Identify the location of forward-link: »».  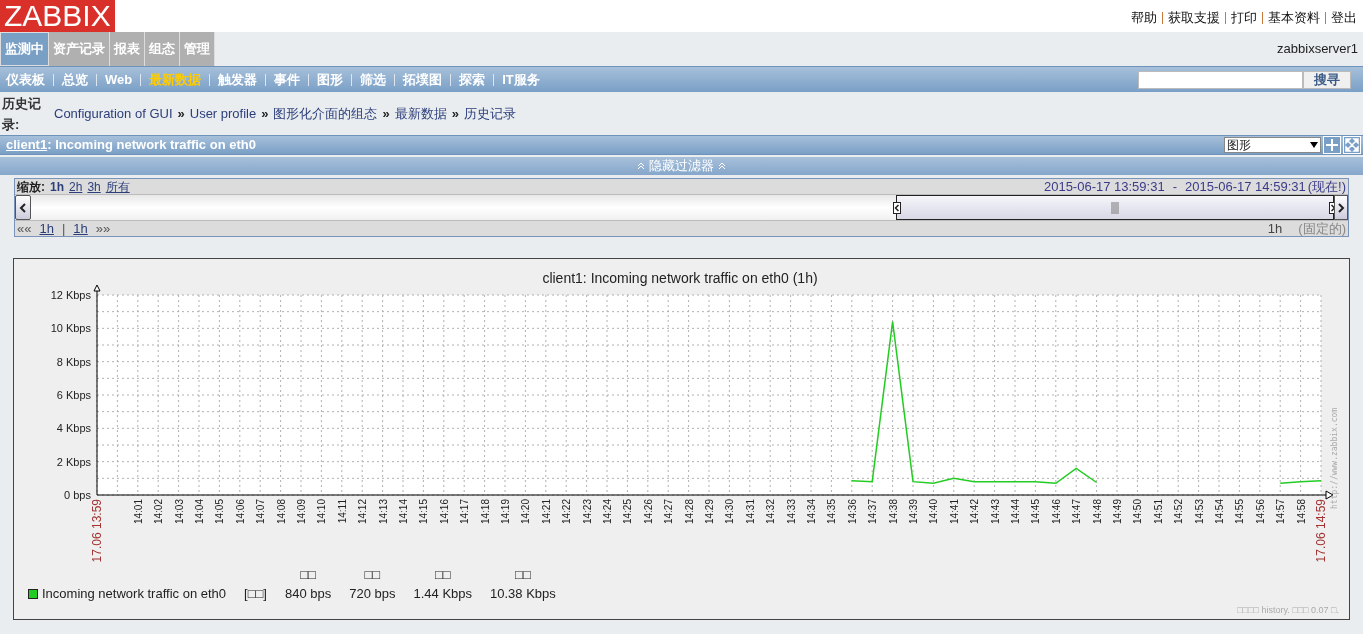
(103, 228).